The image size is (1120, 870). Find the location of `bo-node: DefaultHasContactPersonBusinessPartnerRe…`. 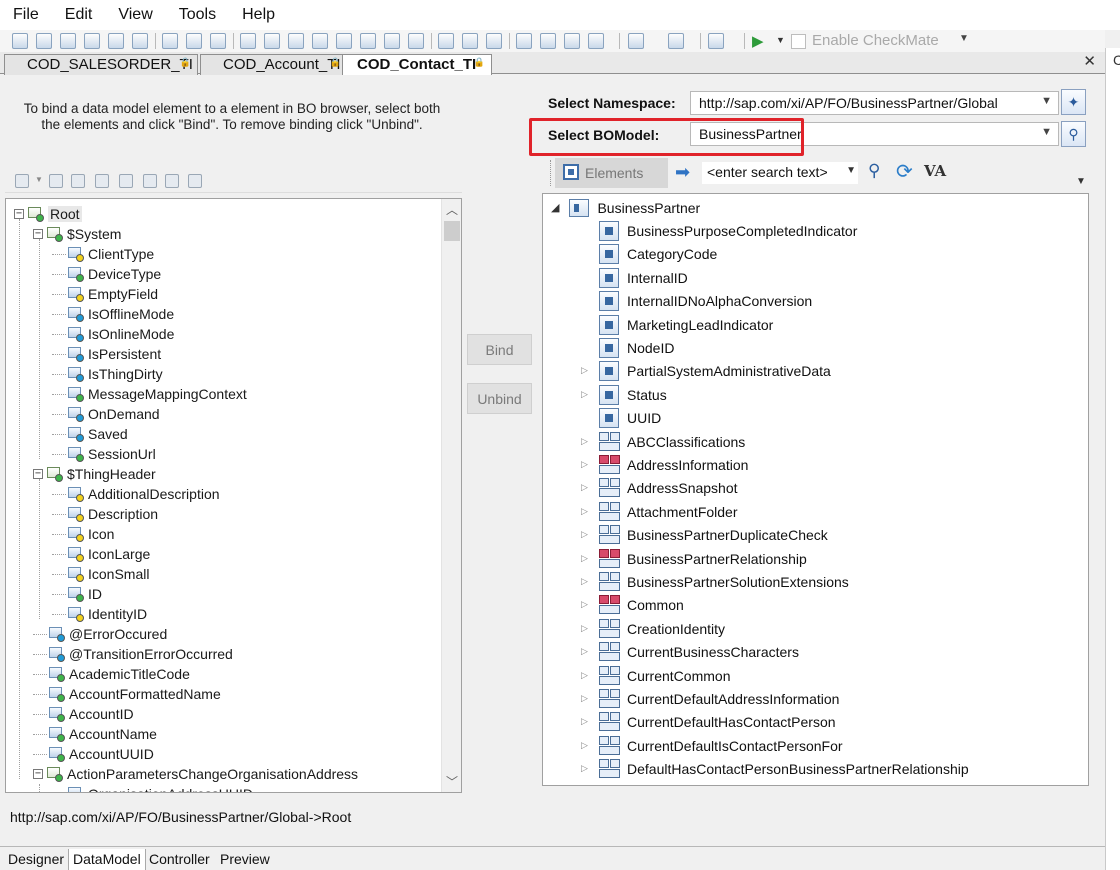

bo-node: DefaultHasContactPersonBusinessPartnerRe… is located at coordinates (784, 768).